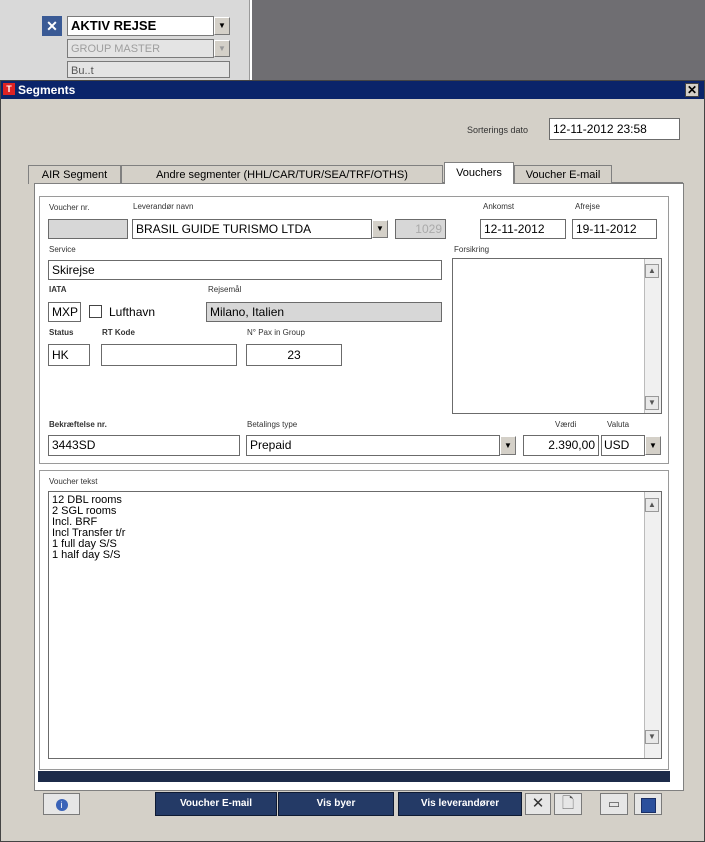 Image resolution: width=705 pixels, height=842 pixels. Describe the element at coordinates (245, 270) in the screenshot. I see `service-field: Skirejse` at that location.